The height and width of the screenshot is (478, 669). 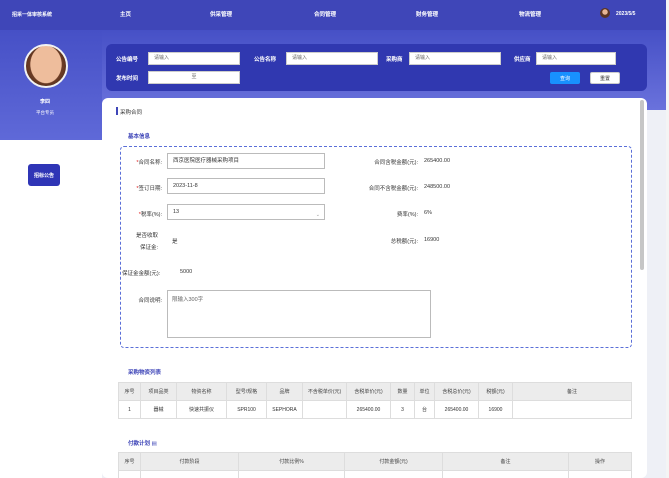 I want to click on table-header-row: 序号 付款阶段 付款比例% 付款金额(元) 备注 操作, so click(x=375, y=461).